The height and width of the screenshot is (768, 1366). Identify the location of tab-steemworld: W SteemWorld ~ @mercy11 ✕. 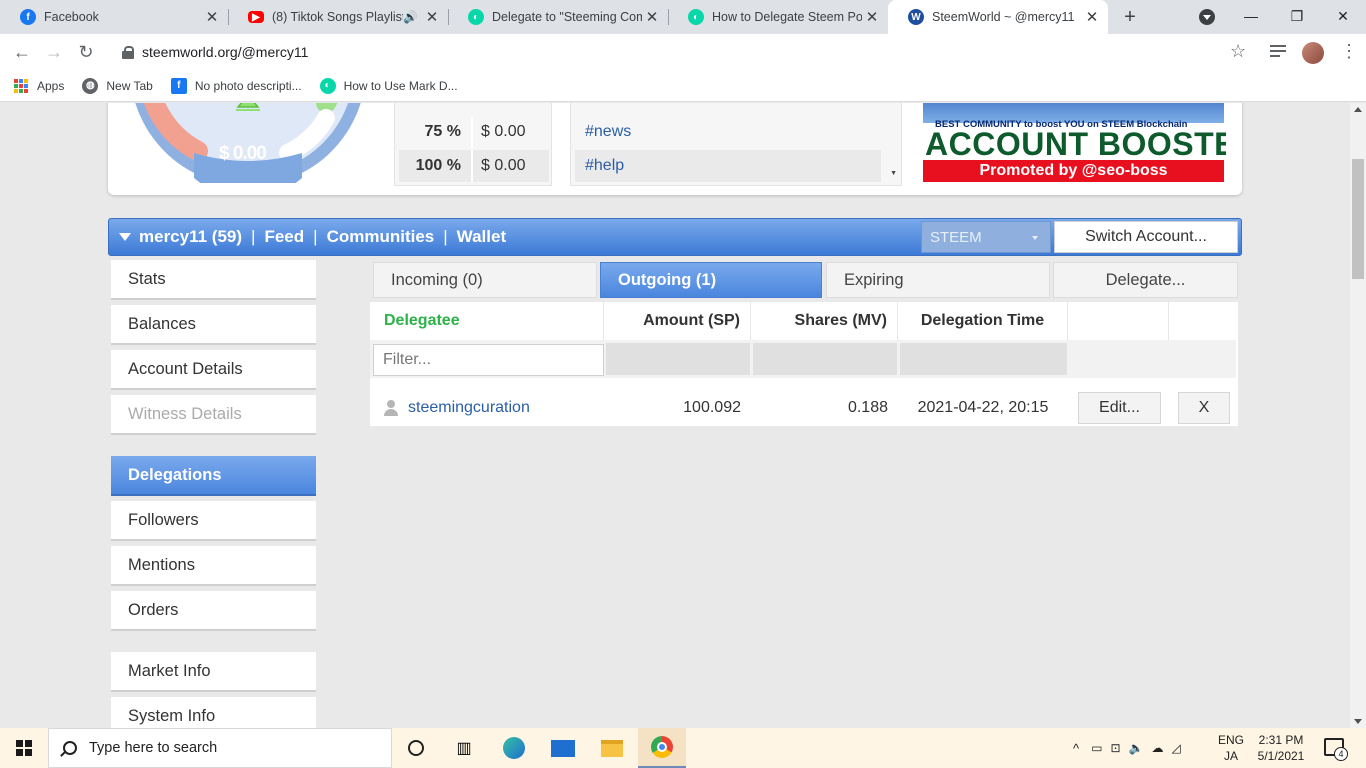
(998, 17).